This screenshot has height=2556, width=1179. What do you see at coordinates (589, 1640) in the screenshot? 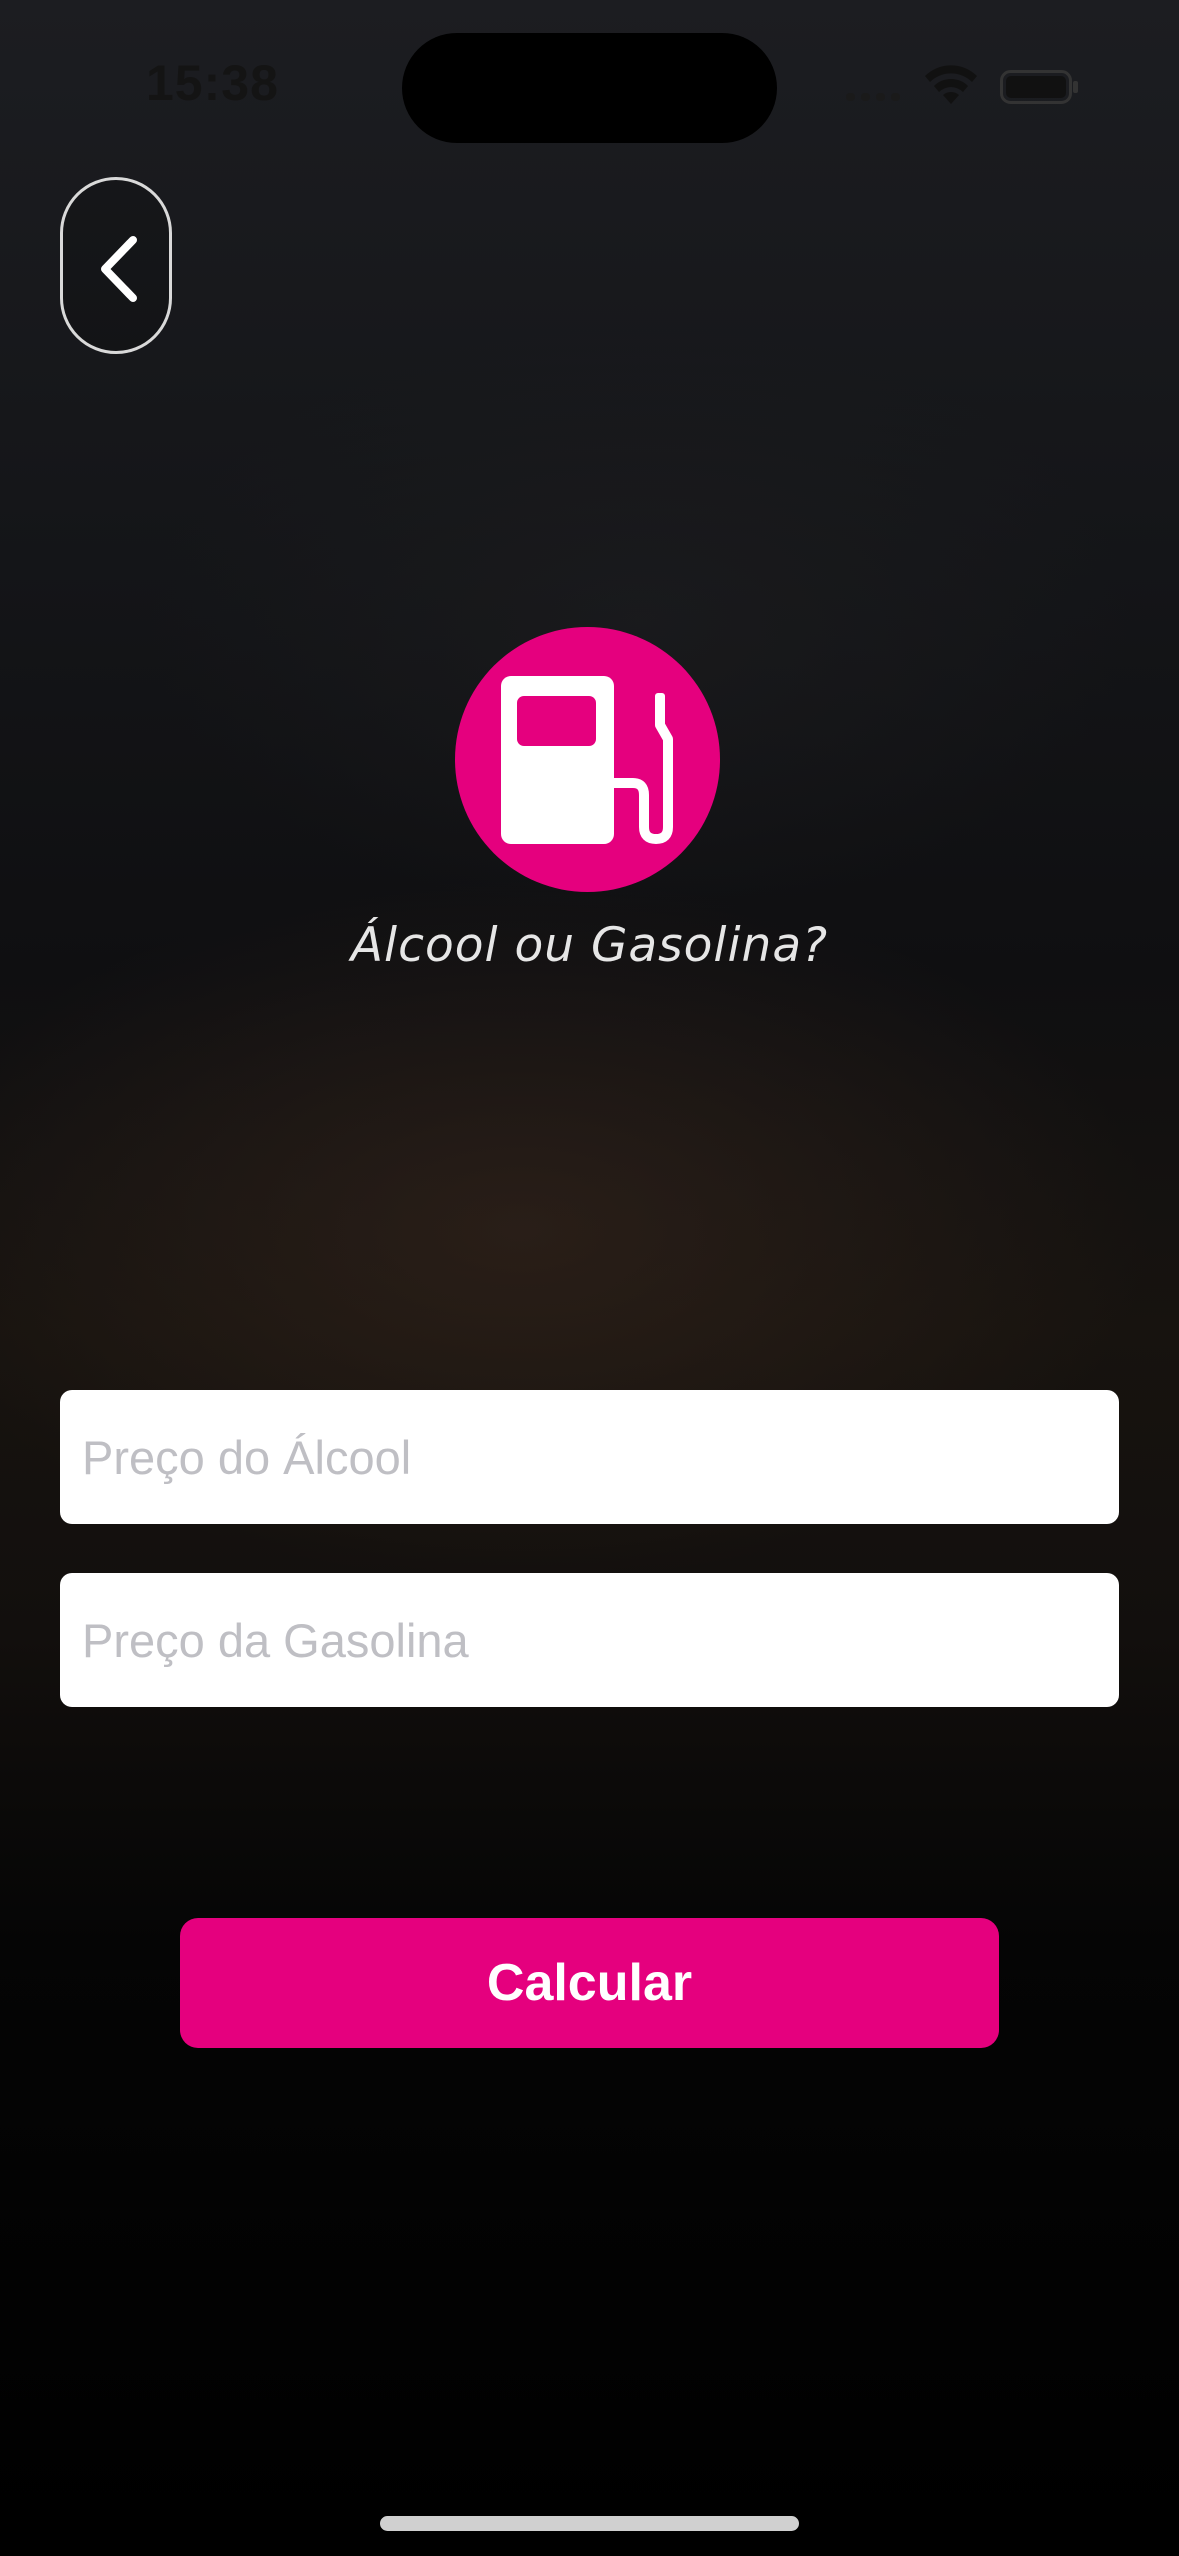
I see `gasolina-price-input` at bounding box center [589, 1640].